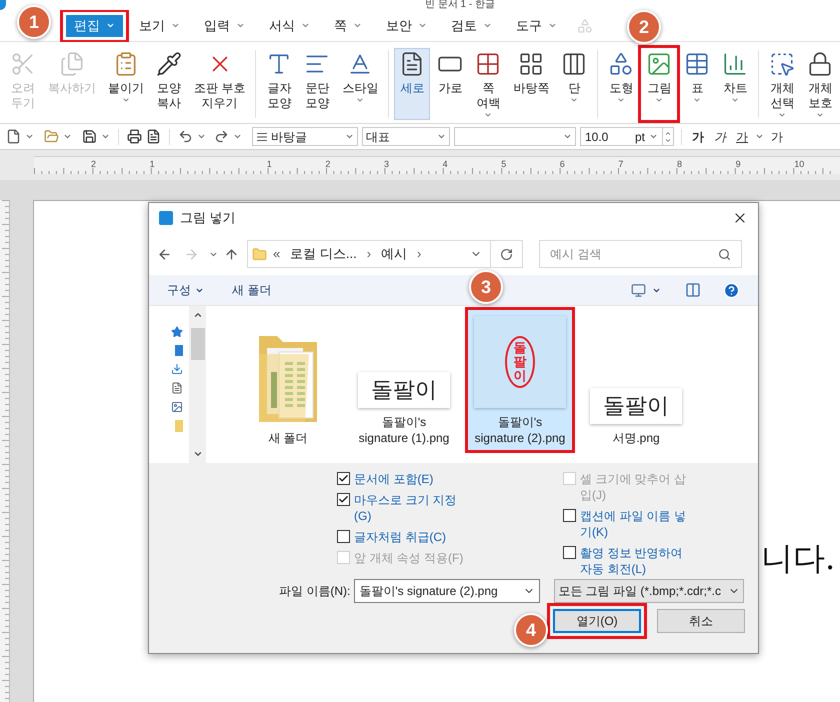 The width and height of the screenshot is (840, 702). I want to click on spin-down-icon, so click(668, 140).